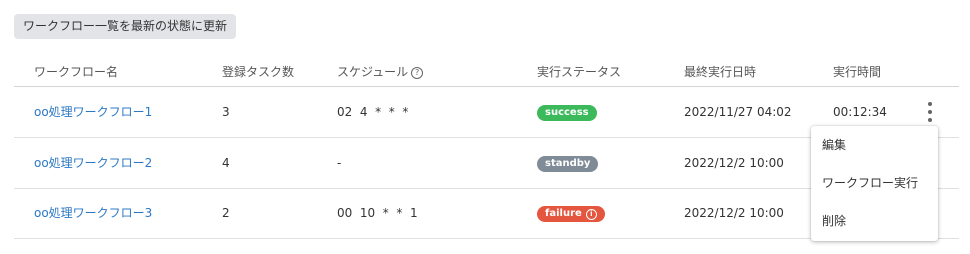 The image size is (970, 254). What do you see at coordinates (563, 213) in the screenshot?
I see `status-badge-label: failure` at bounding box center [563, 213].